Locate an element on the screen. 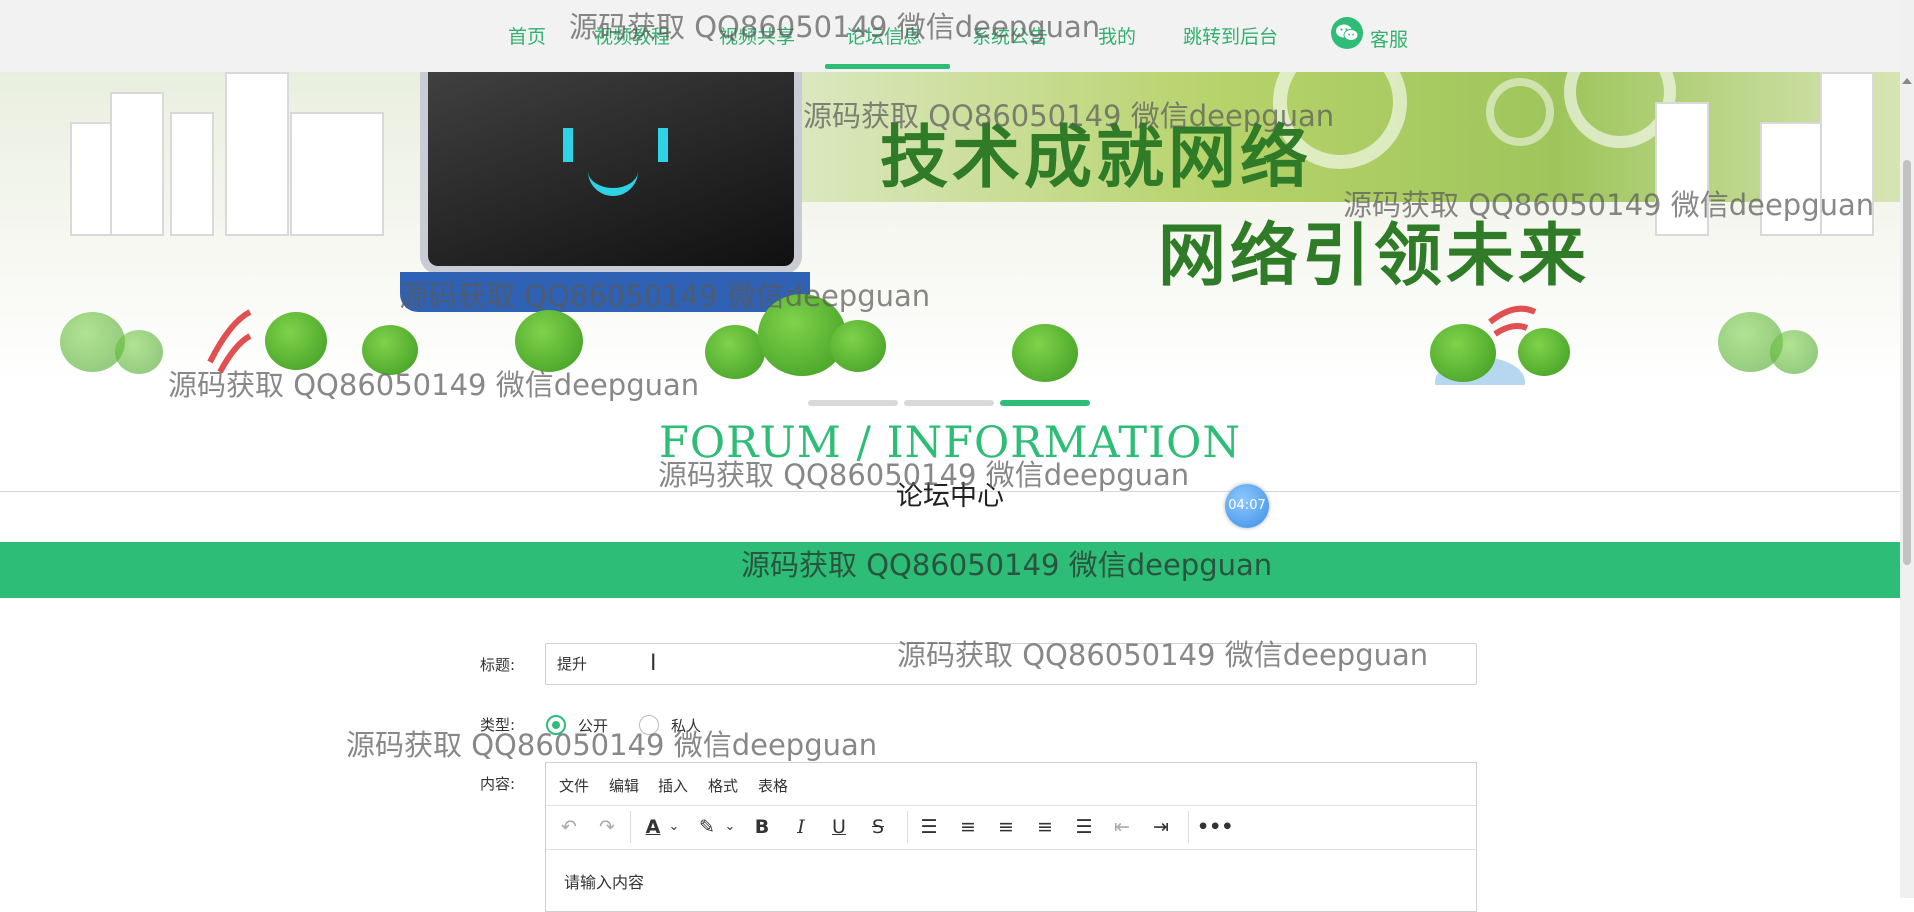 This screenshot has width=1914, height=912. italic-icon: I is located at coordinates (801, 827).